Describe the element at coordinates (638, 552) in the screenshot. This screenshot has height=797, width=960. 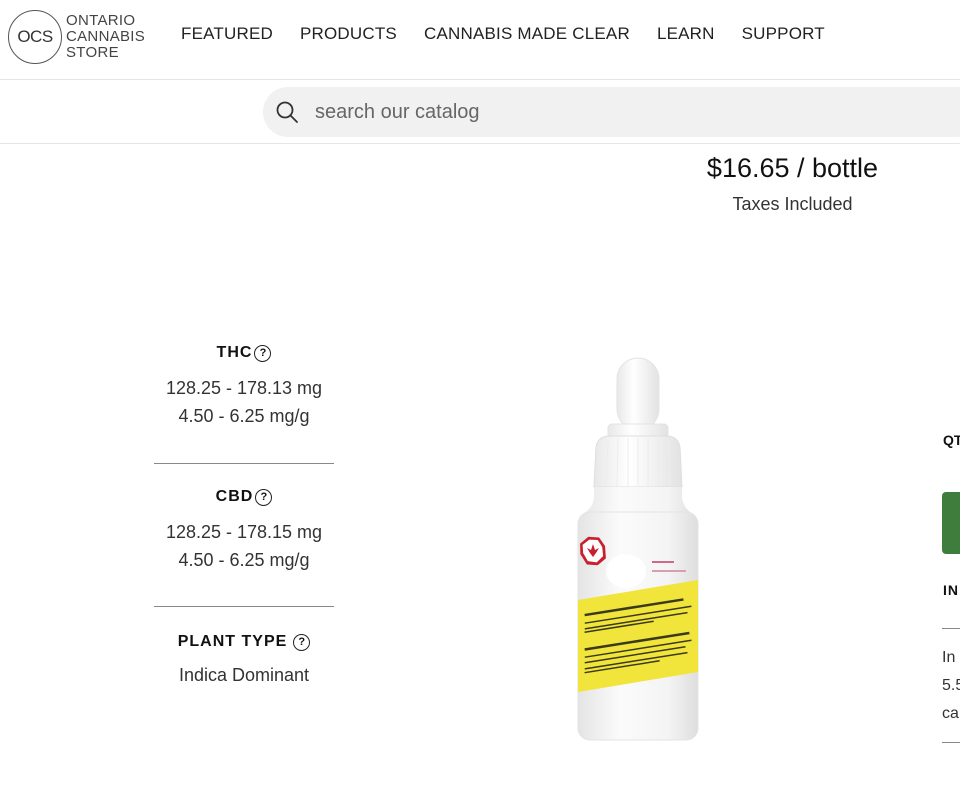
I see `product-image` at that location.